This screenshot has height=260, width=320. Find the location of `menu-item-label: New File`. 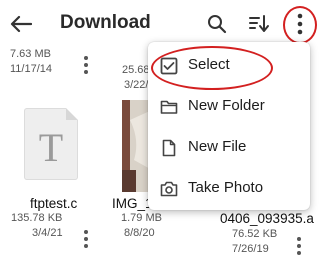

menu-item-label: New File is located at coordinates (217, 146).